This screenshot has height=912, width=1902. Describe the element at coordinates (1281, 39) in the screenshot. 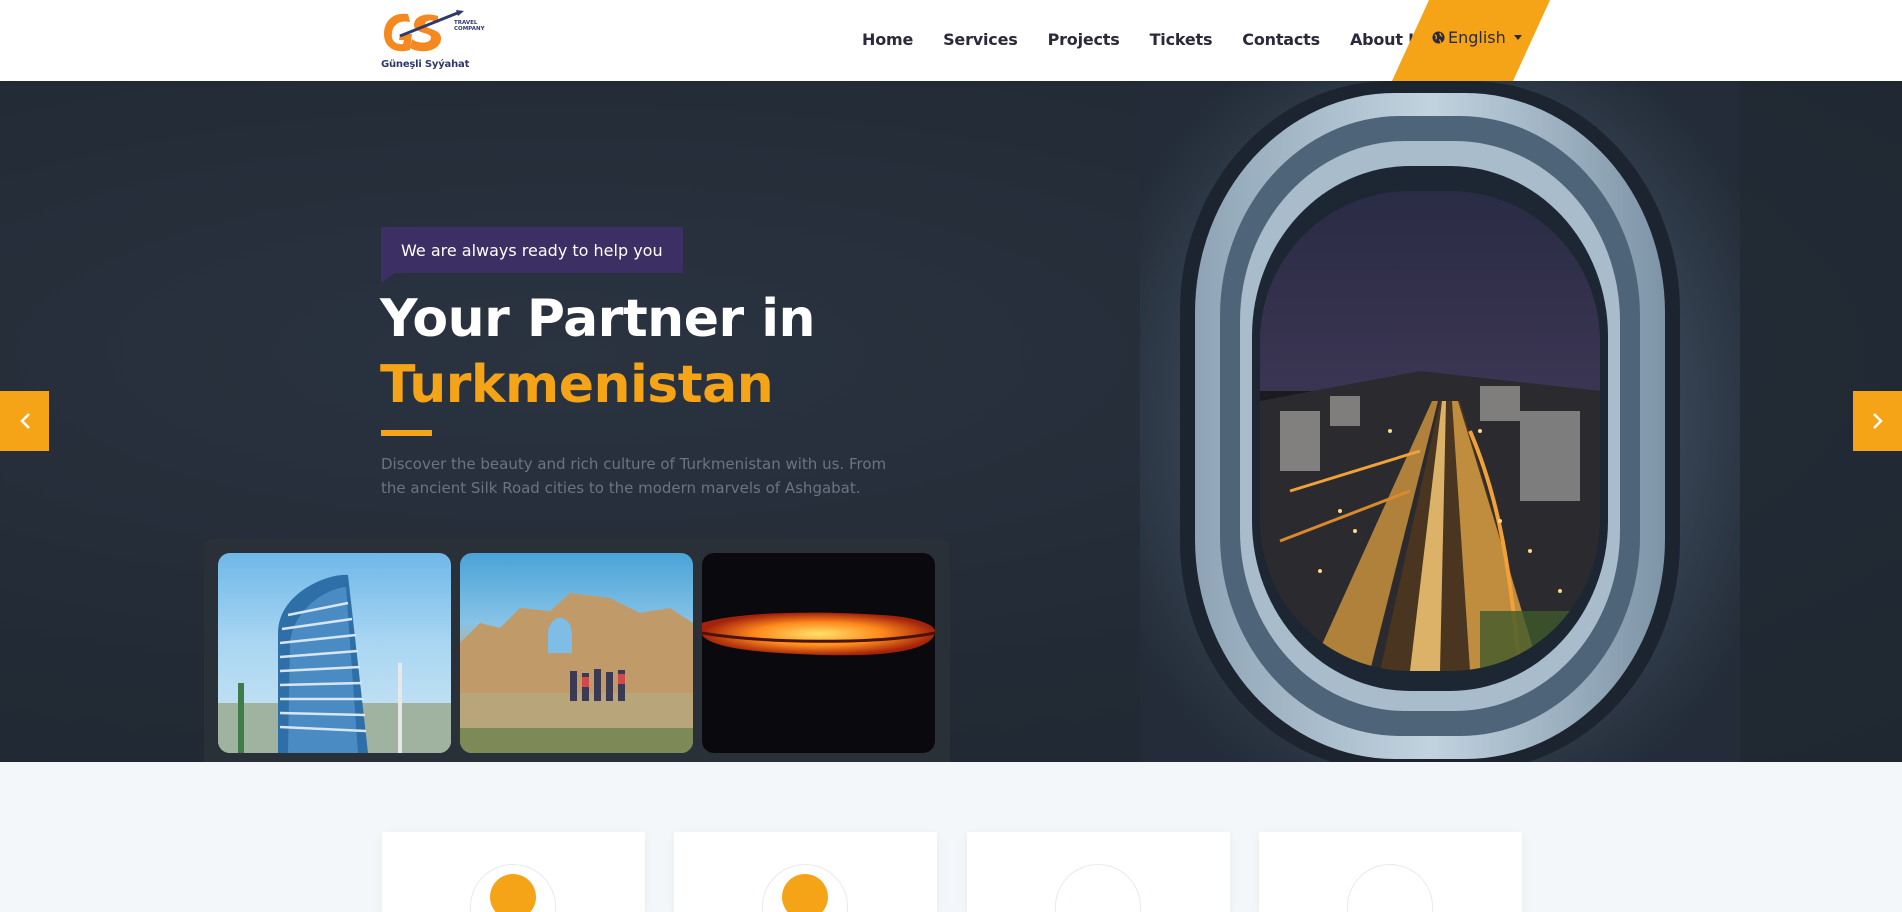

I see `nav-contacts: Contacts` at that location.